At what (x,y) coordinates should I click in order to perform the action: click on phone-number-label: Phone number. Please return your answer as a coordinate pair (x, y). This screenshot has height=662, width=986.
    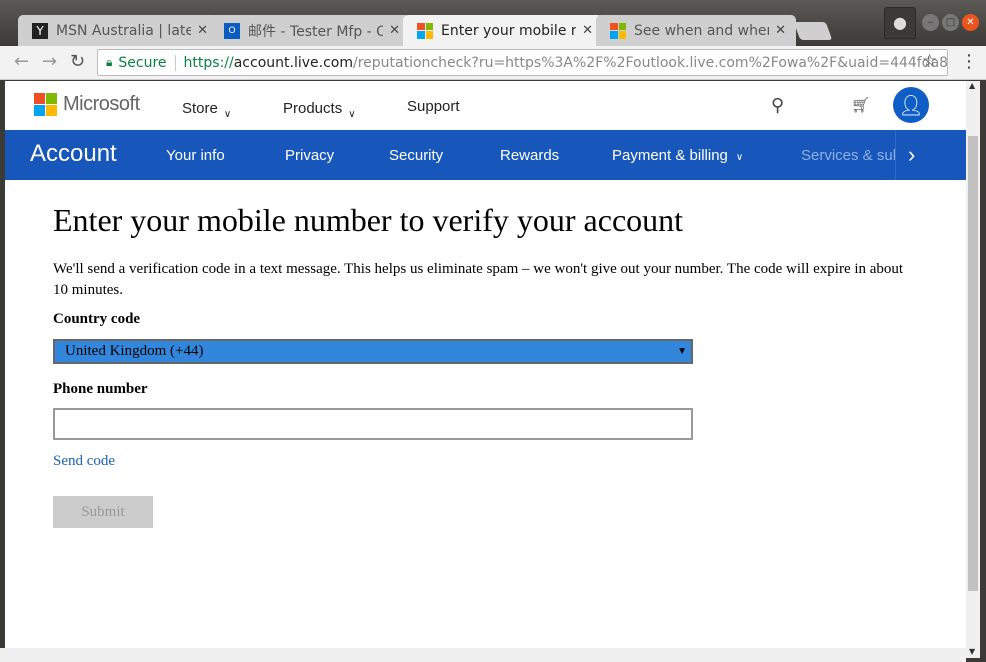
    Looking at the image, I should click on (100, 389).